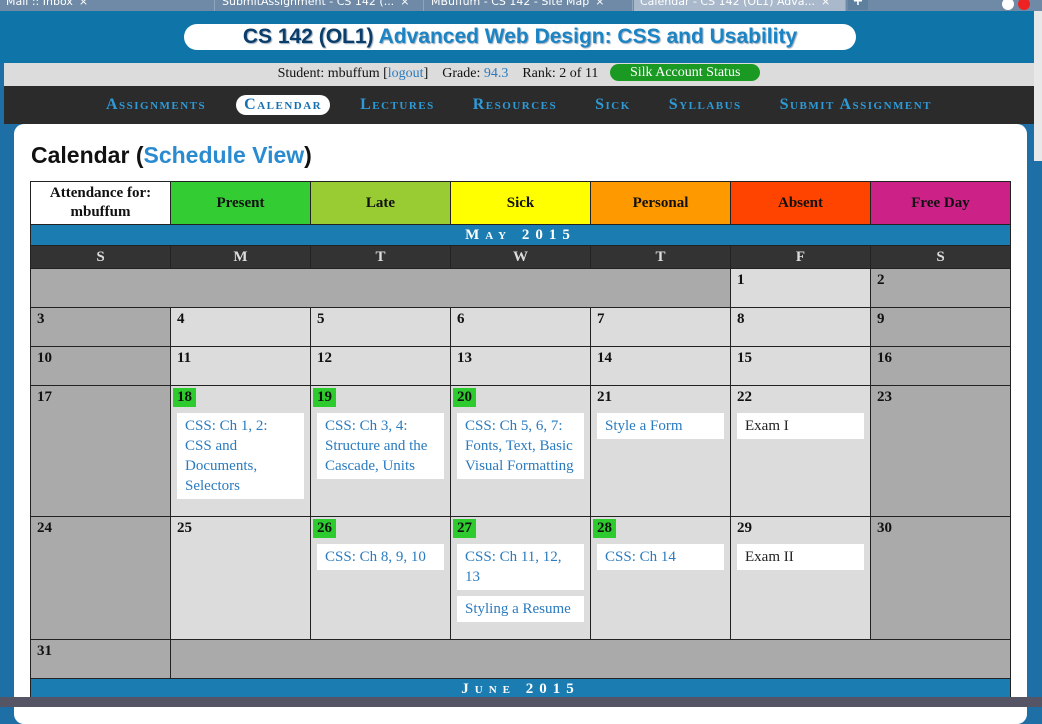 The height and width of the screenshot is (724, 1042). Describe the element at coordinates (100, 203) in the screenshot. I see `attendance-for-label: Attendance for: mbuffum` at that location.